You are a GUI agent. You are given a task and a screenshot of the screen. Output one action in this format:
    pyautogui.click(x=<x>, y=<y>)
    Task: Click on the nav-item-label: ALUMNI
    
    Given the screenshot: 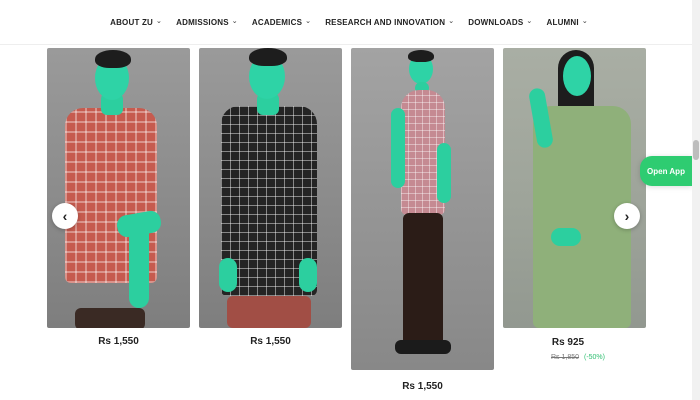 What is the action you would take?
    pyautogui.click(x=562, y=22)
    